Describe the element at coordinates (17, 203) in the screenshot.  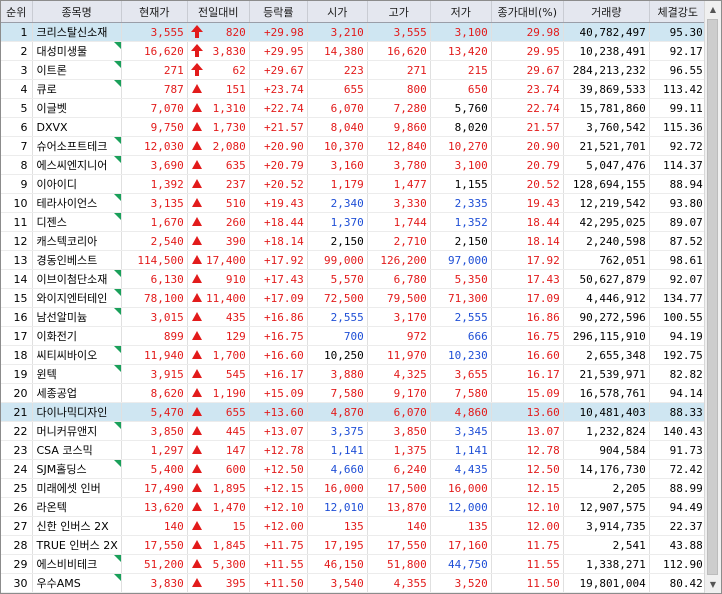
I see `rank-cell: 10` at that location.